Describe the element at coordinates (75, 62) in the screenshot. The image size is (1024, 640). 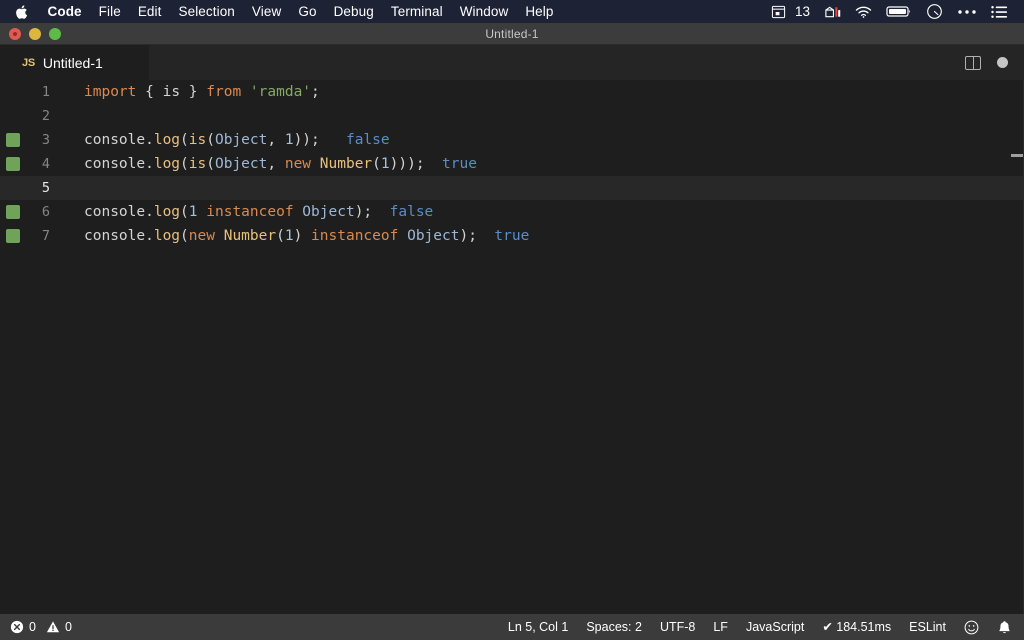
I see `tab-untitled-1: JS Untitled-1` at that location.